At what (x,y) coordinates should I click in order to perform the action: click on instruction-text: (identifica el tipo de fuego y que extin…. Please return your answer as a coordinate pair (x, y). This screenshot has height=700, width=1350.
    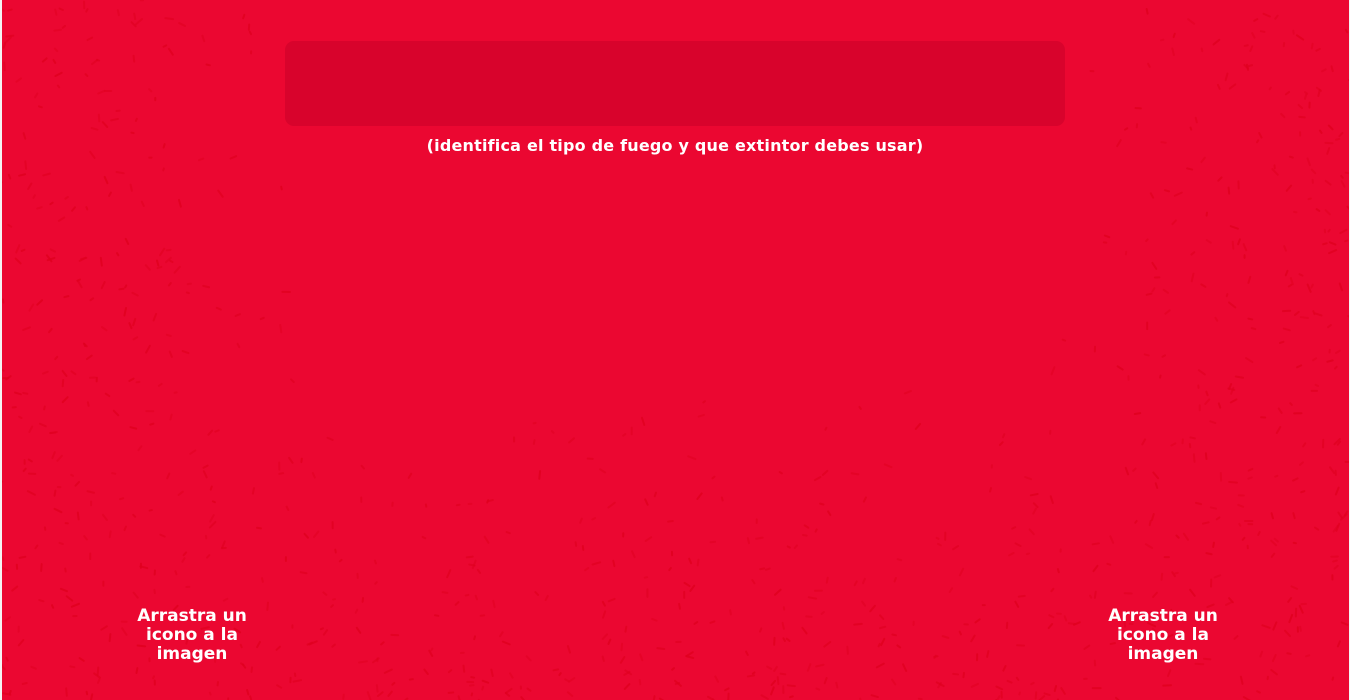
    Looking at the image, I should click on (675, 145).